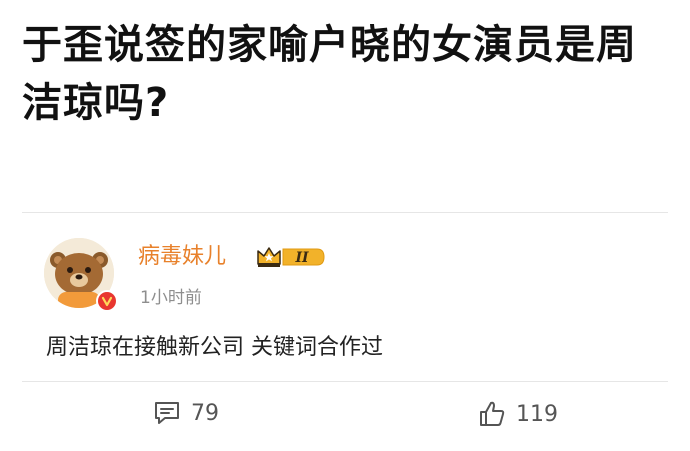  I want to click on comment-count: 79, so click(205, 413).